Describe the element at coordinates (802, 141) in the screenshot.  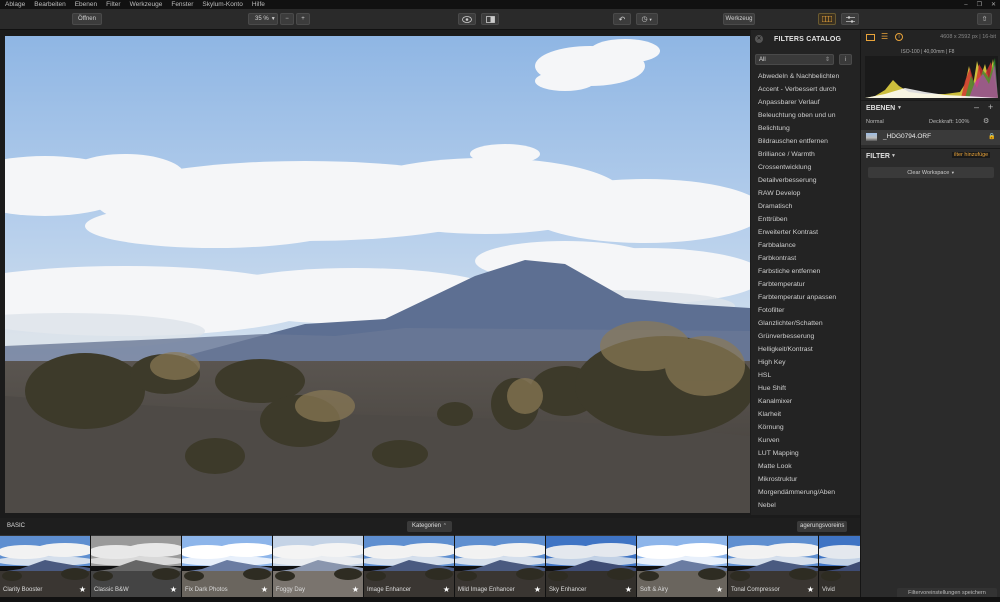
I see `catalog-item: Bildrauschen entfernen` at that location.